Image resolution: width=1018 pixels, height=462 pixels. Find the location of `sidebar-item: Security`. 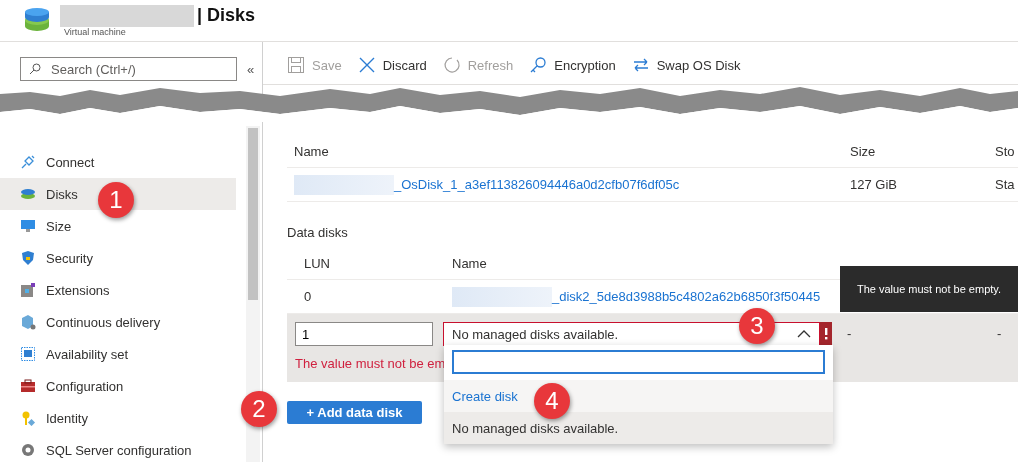

sidebar-item: Security is located at coordinates (118, 258).